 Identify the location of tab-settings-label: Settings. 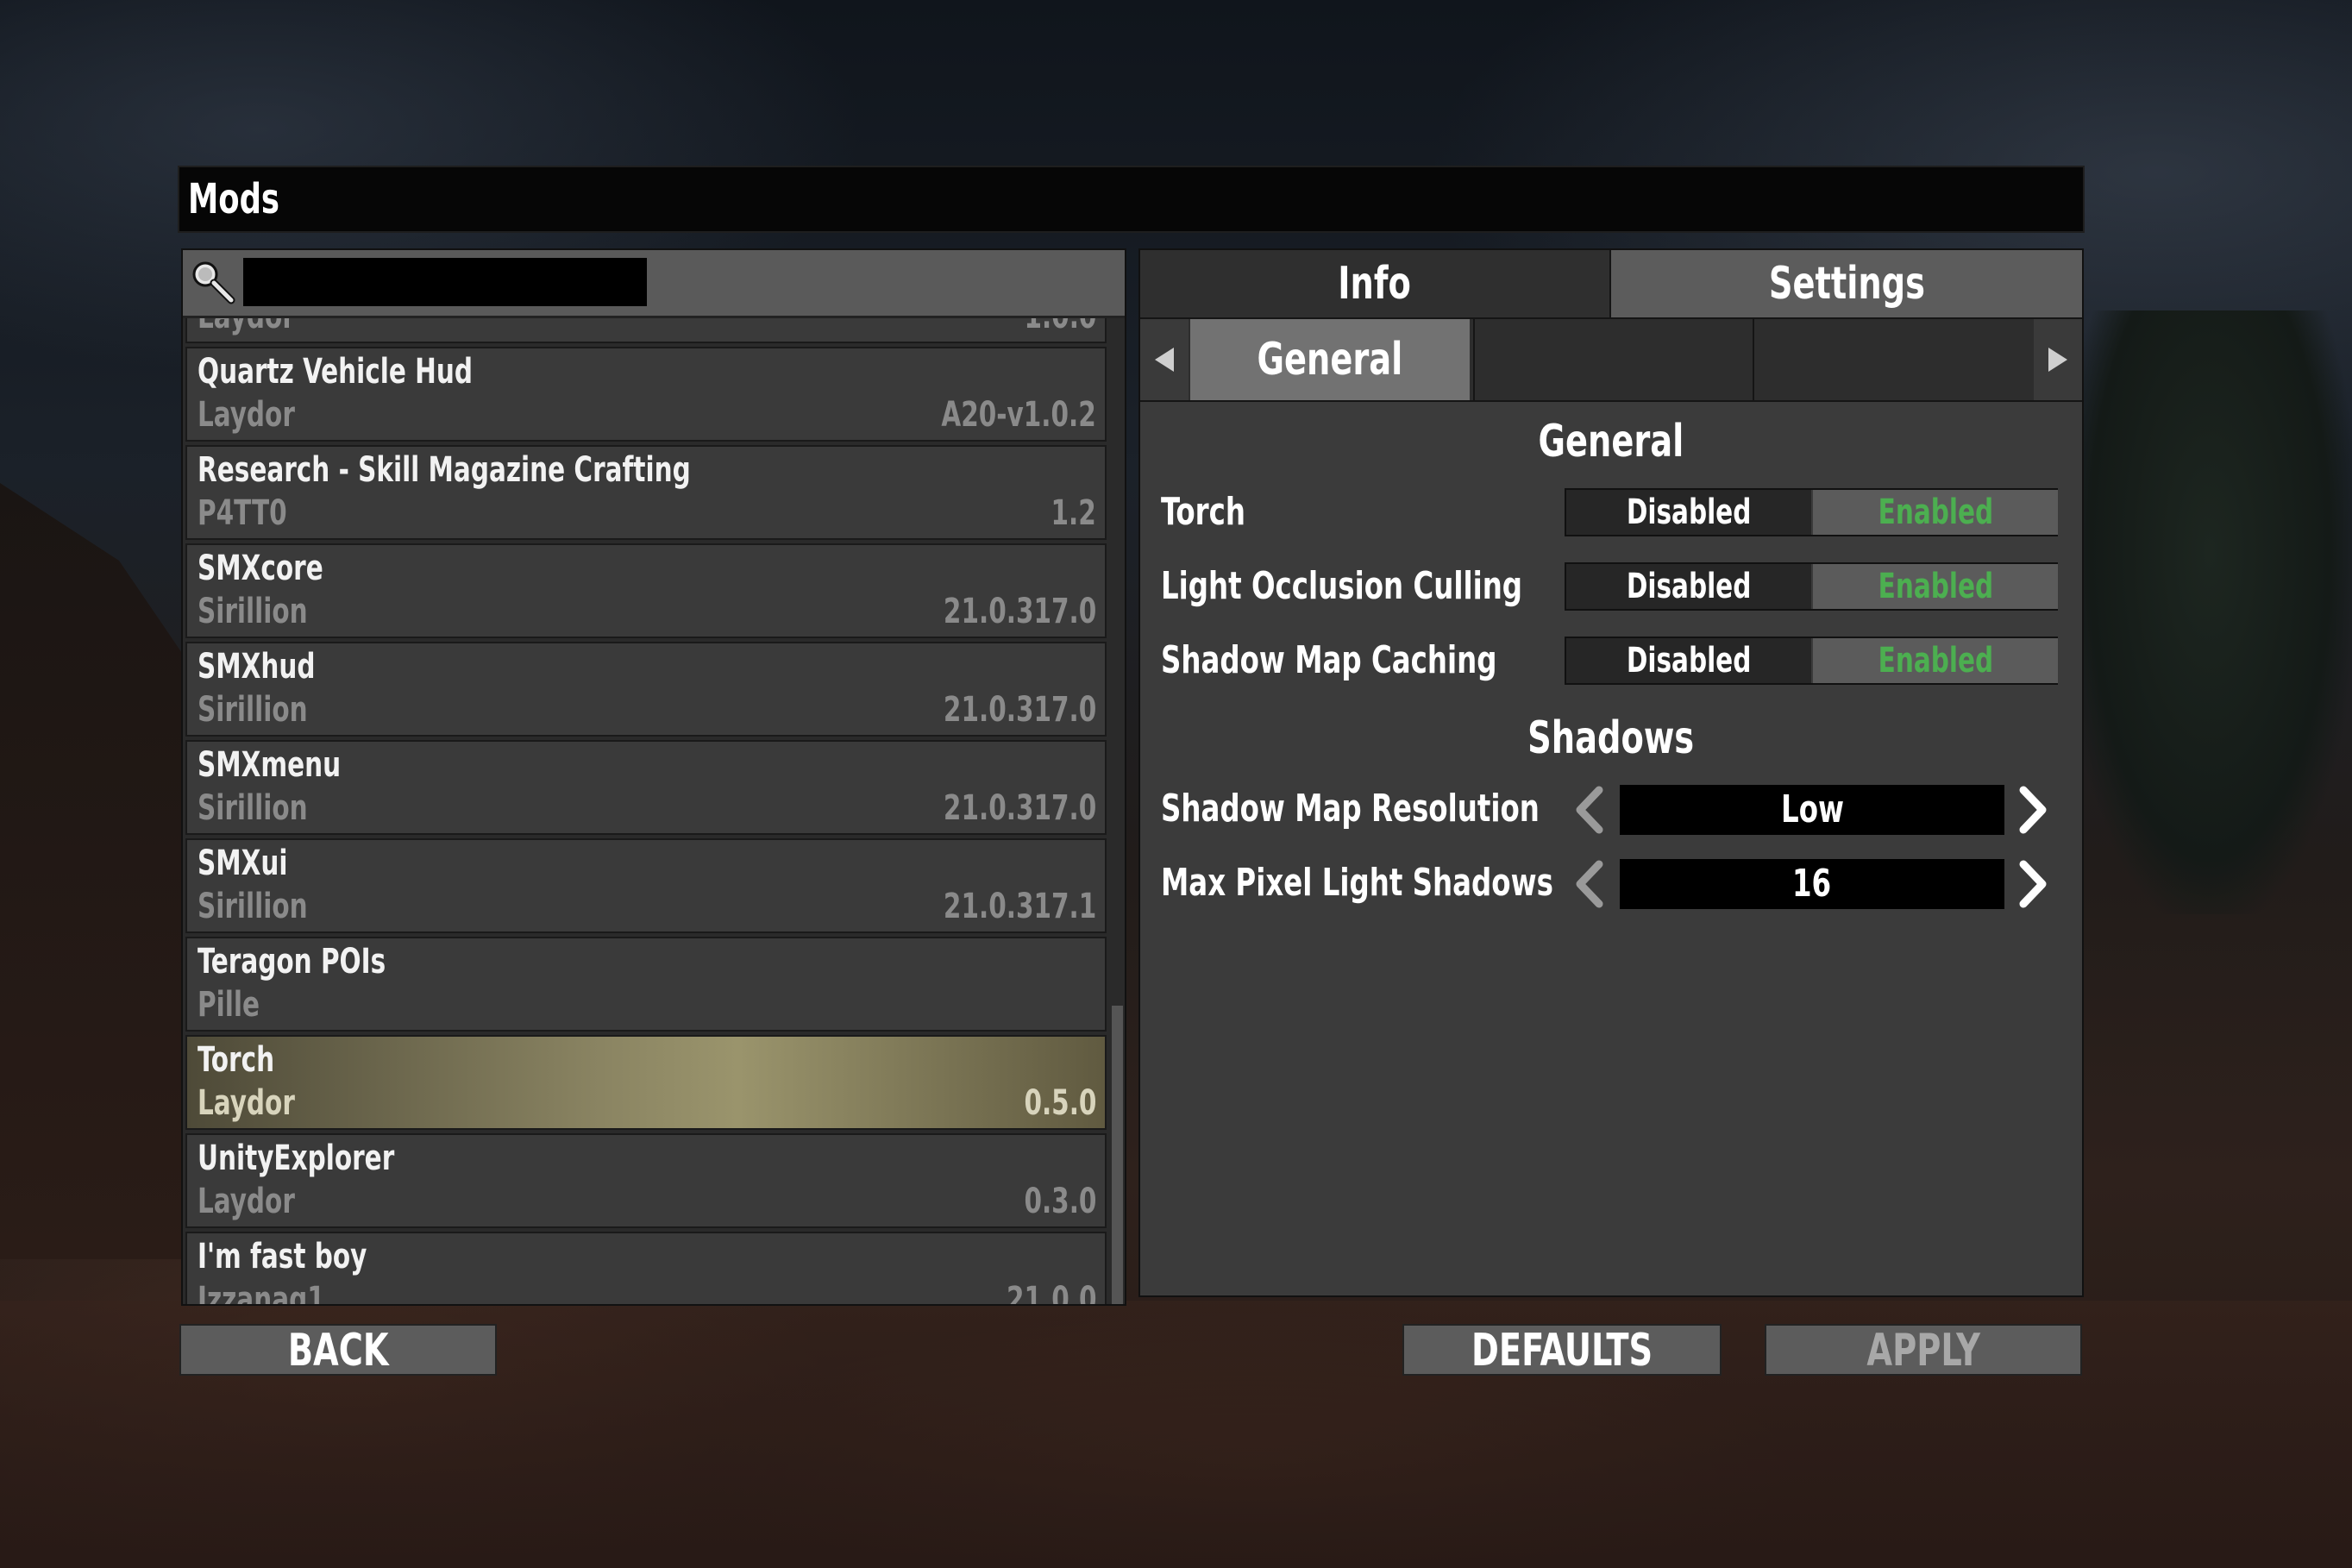
(1846, 284).